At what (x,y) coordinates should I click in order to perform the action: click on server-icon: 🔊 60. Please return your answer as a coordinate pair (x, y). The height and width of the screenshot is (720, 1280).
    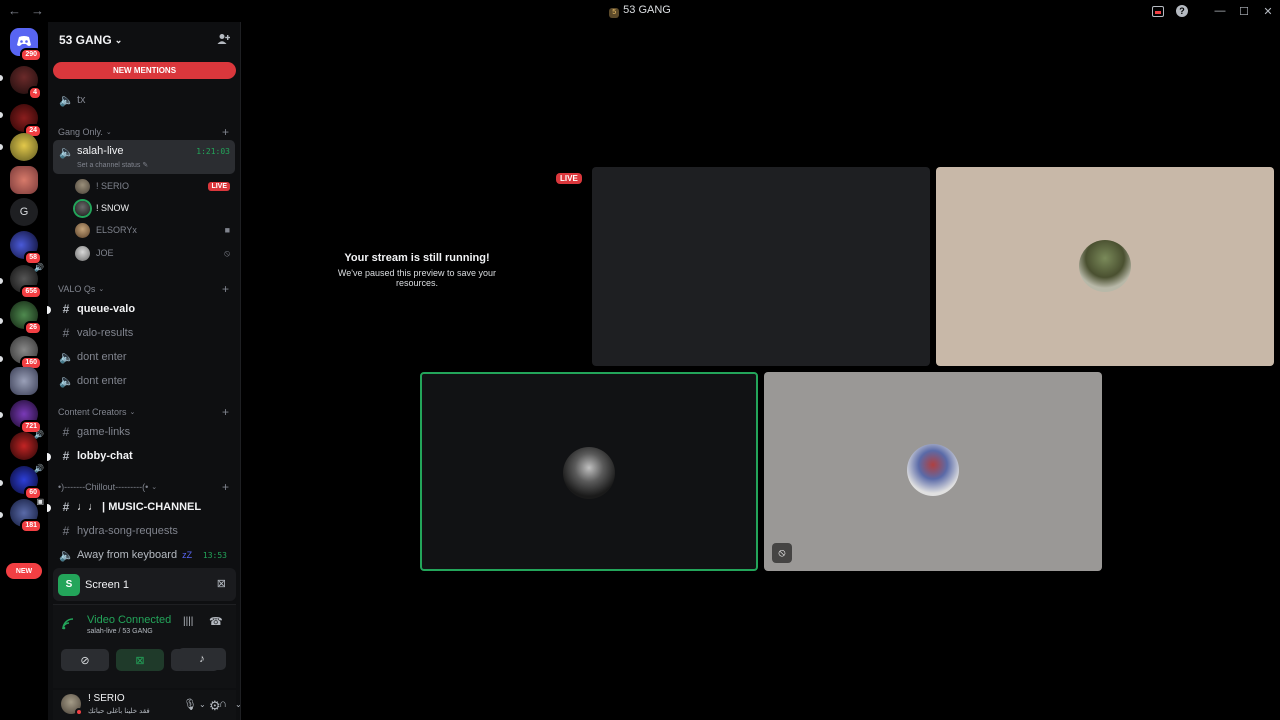
    Looking at the image, I should click on (27, 482).